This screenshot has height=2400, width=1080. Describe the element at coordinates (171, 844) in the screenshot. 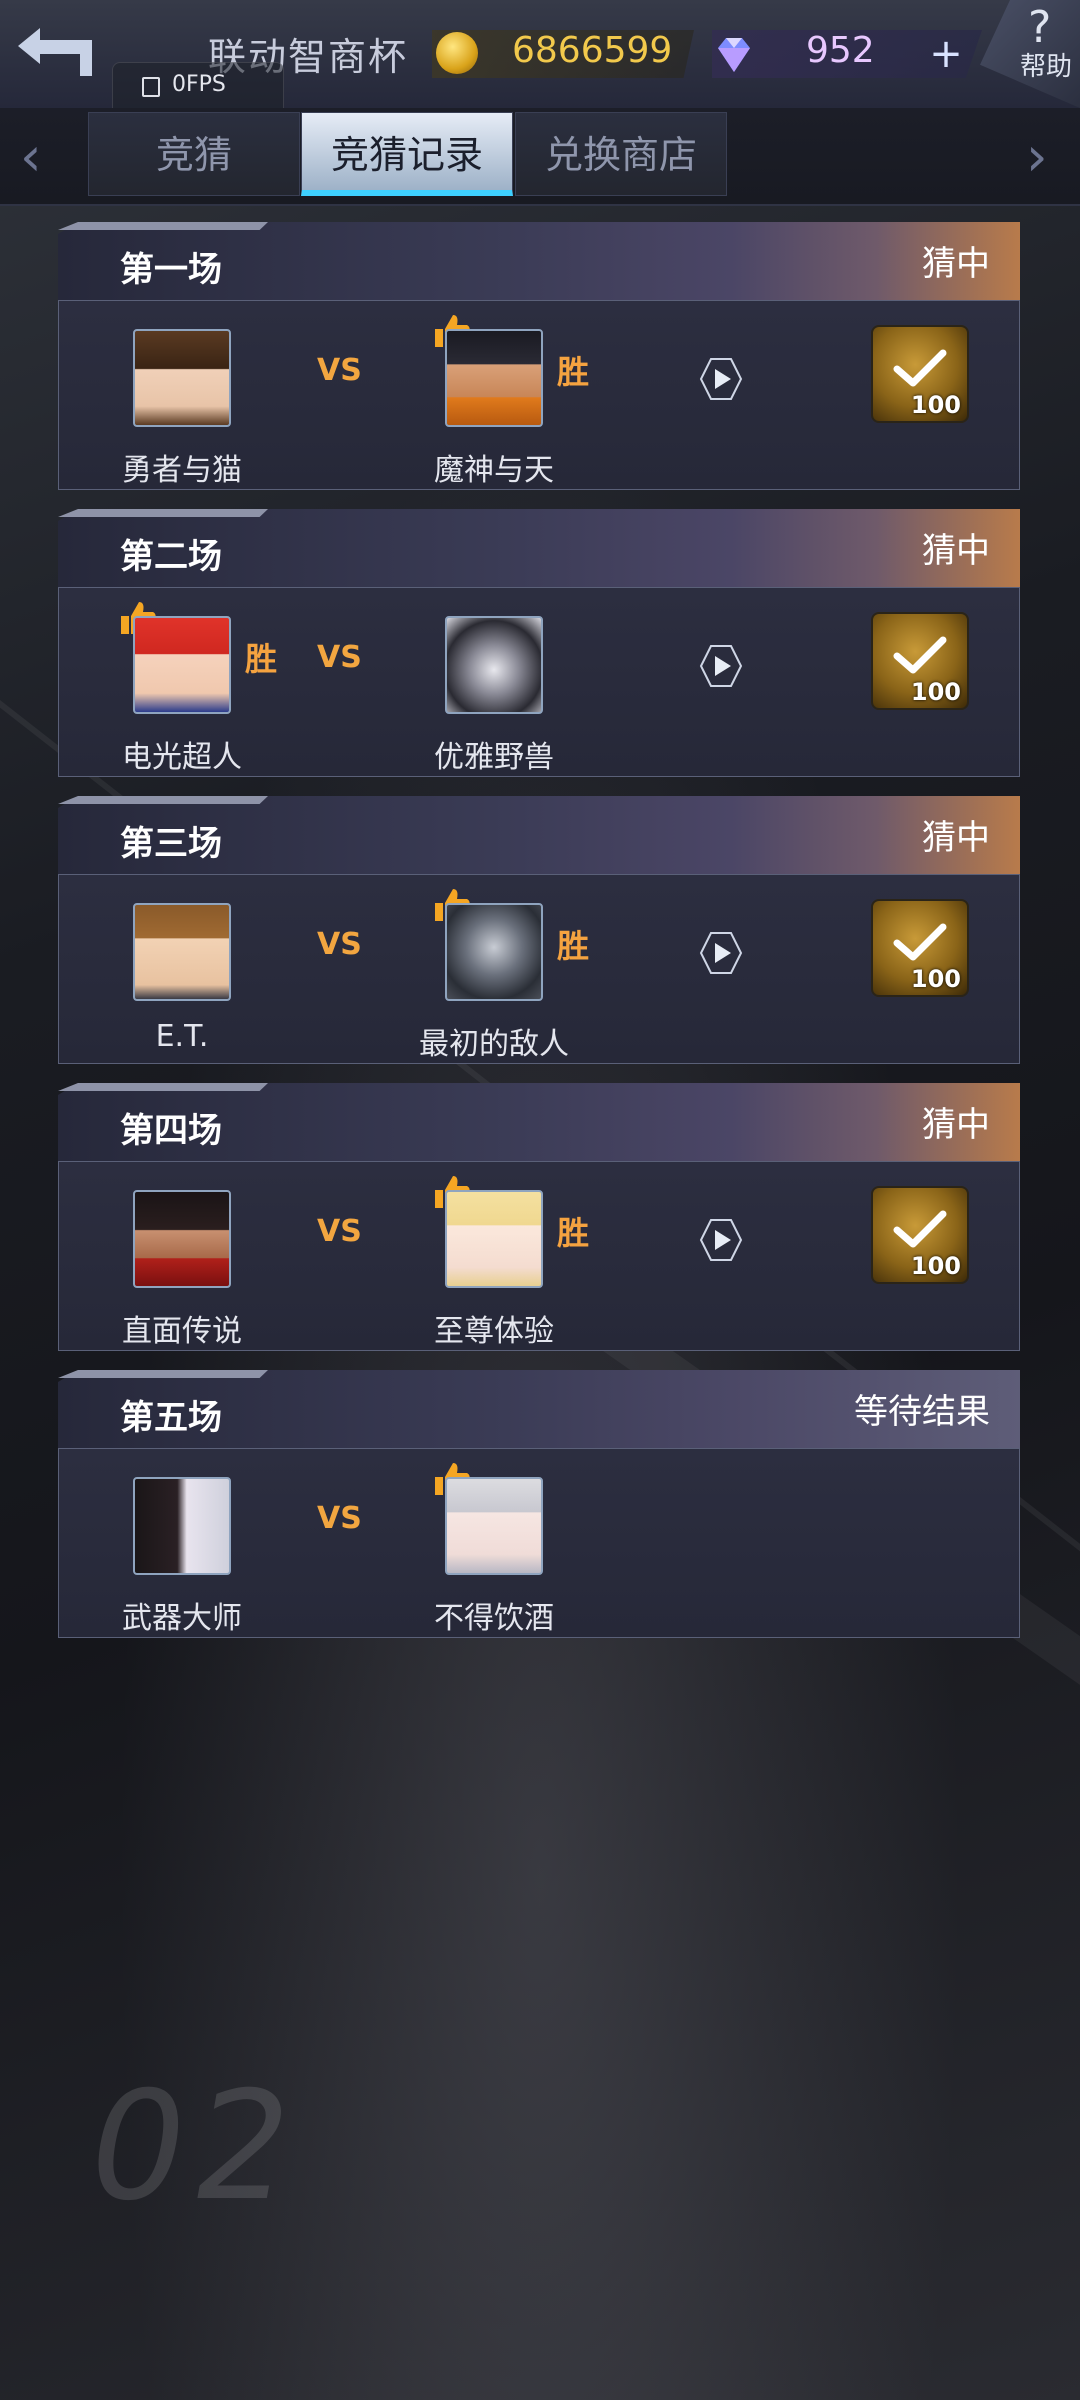

I see `round-title: 第三场` at that location.